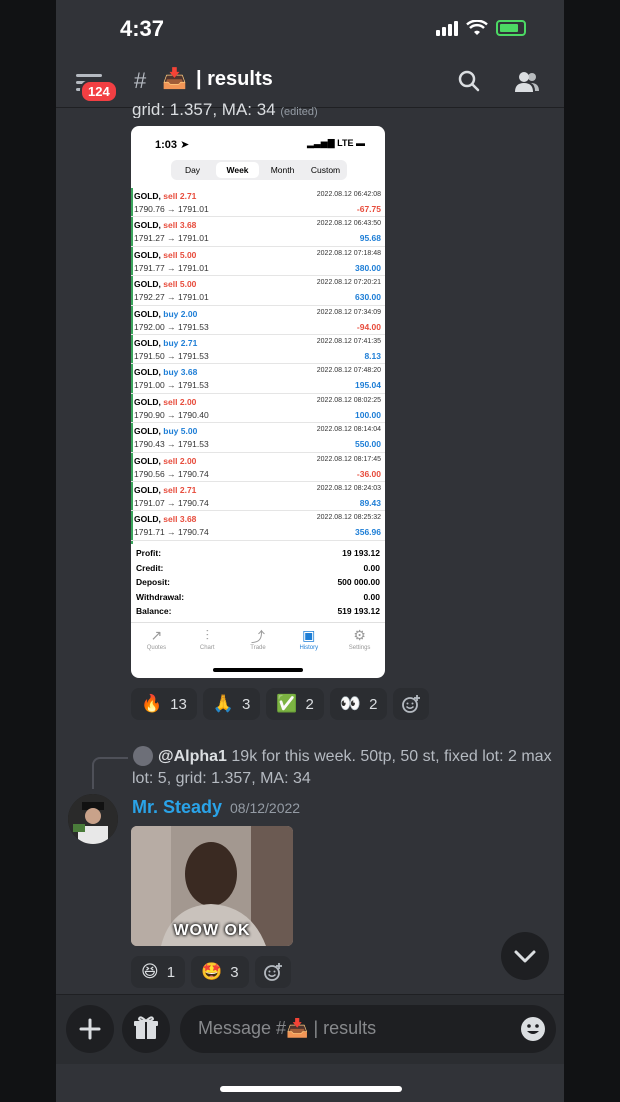 This screenshot has width=620, height=1102. Describe the element at coordinates (258, 670) in the screenshot. I see `shot-home-indicator` at that location.